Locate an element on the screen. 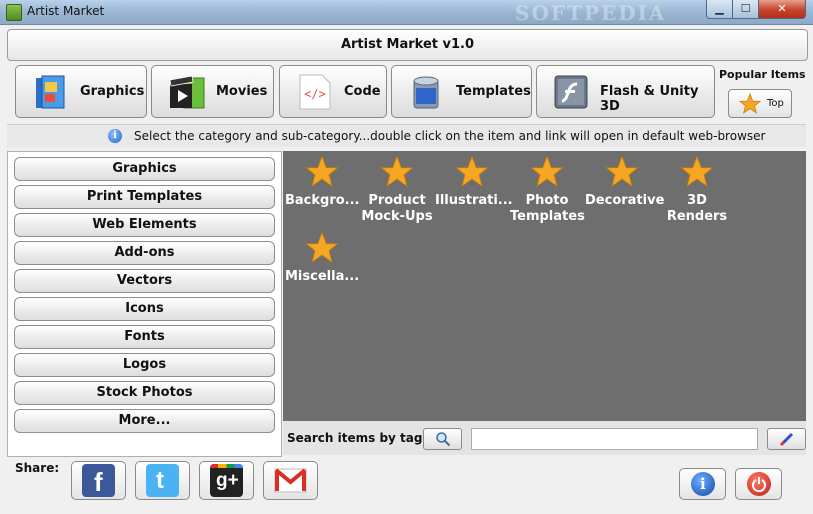 This screenshot has height=514, width=813. category-flash-unity-button: Flash & Unity 3D is located at coordinates (625, 91).